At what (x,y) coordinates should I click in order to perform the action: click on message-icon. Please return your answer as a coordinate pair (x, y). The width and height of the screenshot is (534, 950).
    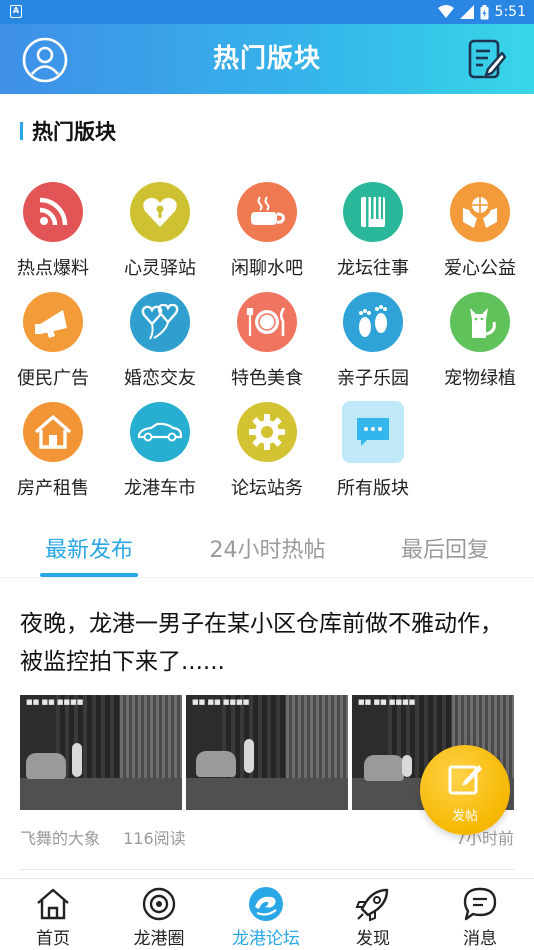
    Looking at the image, I should click on (480, 904).